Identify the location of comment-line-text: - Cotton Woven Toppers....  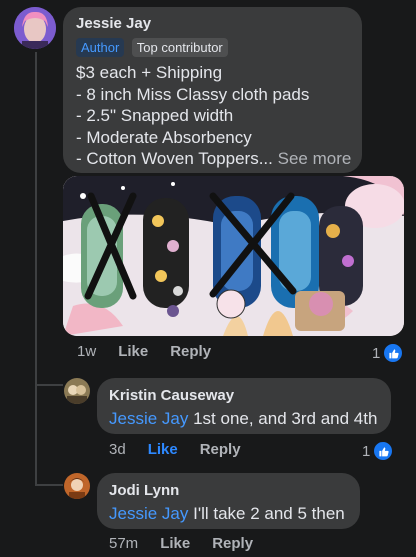
(174, 158).